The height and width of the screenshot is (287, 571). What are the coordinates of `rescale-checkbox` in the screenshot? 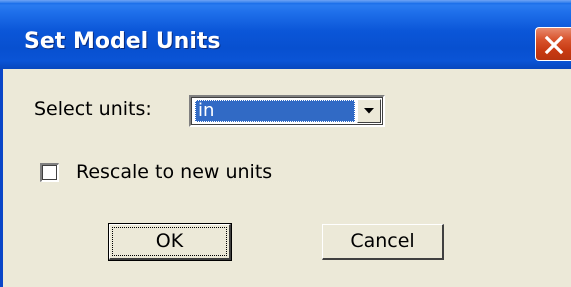 It's located at (49, 172).